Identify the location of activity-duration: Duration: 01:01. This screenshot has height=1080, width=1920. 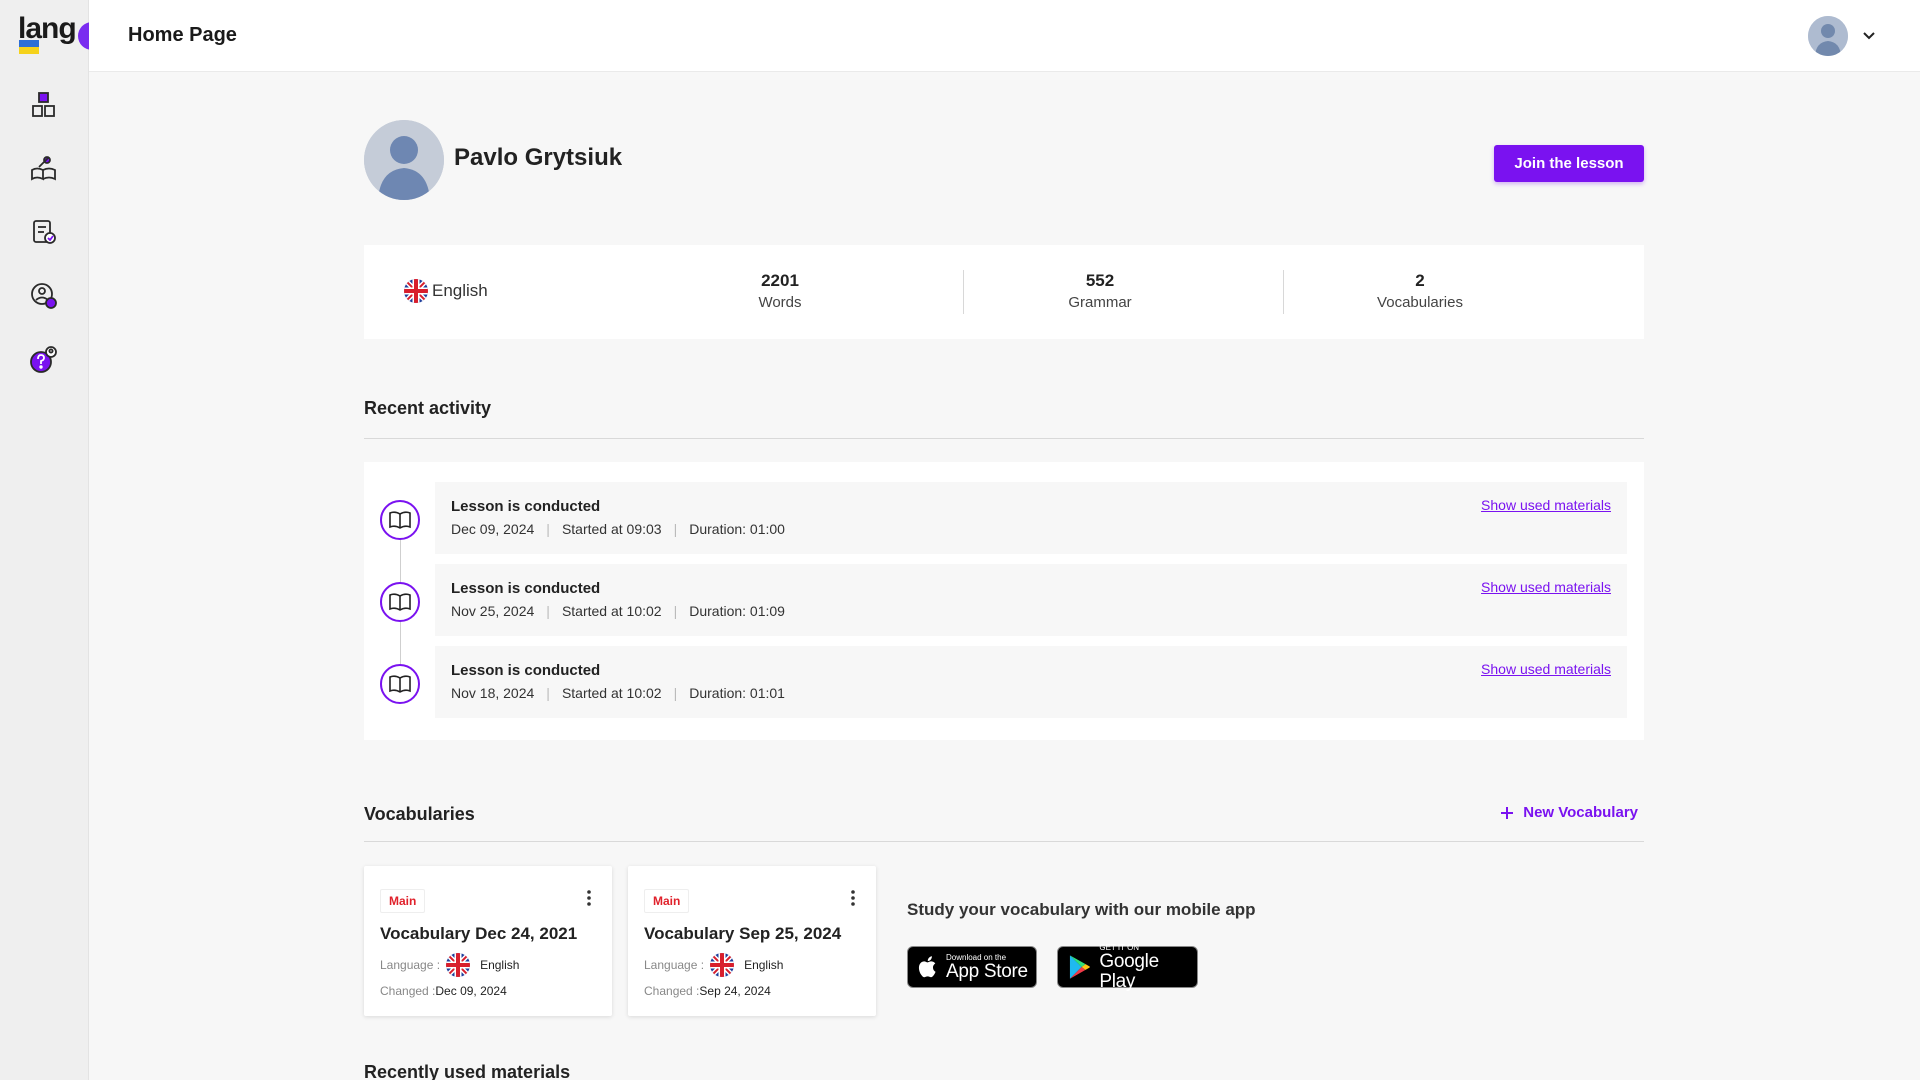
(737, 693).